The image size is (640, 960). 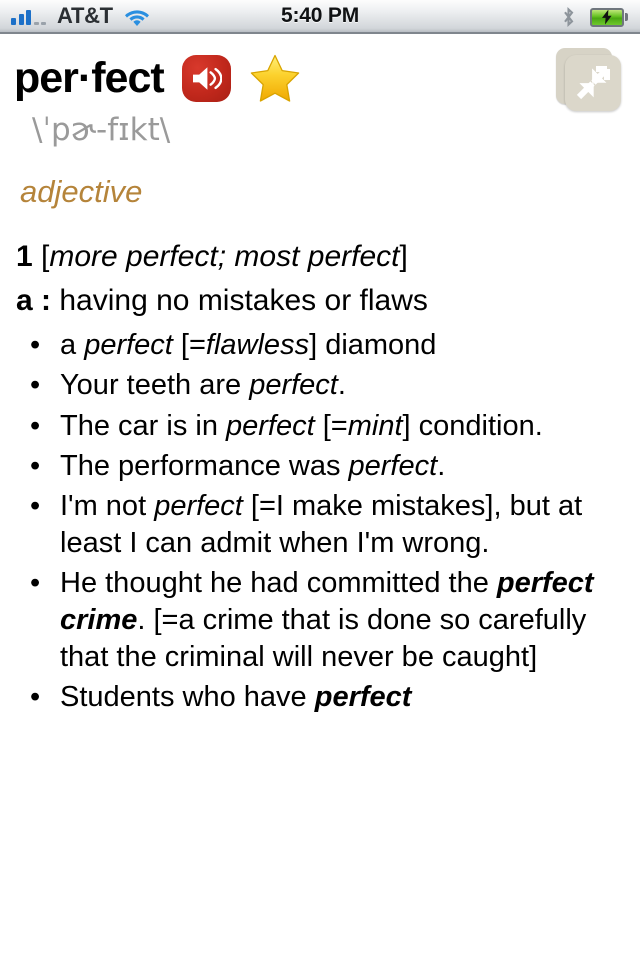 I want to click on example-text-run: I'm not, so click(x=107, y=505).